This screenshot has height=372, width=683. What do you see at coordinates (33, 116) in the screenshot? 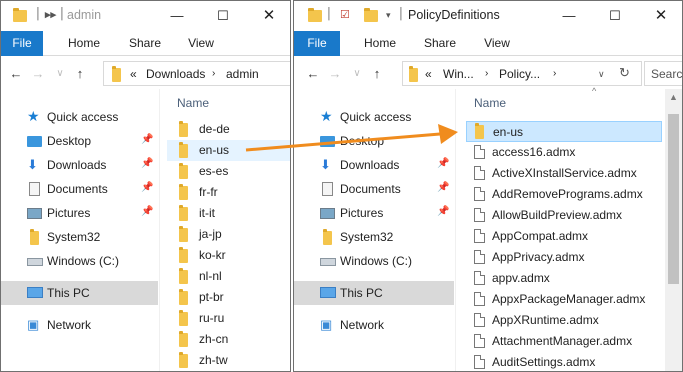
I see `star-icon: ★` at bounding box center [33, 116].